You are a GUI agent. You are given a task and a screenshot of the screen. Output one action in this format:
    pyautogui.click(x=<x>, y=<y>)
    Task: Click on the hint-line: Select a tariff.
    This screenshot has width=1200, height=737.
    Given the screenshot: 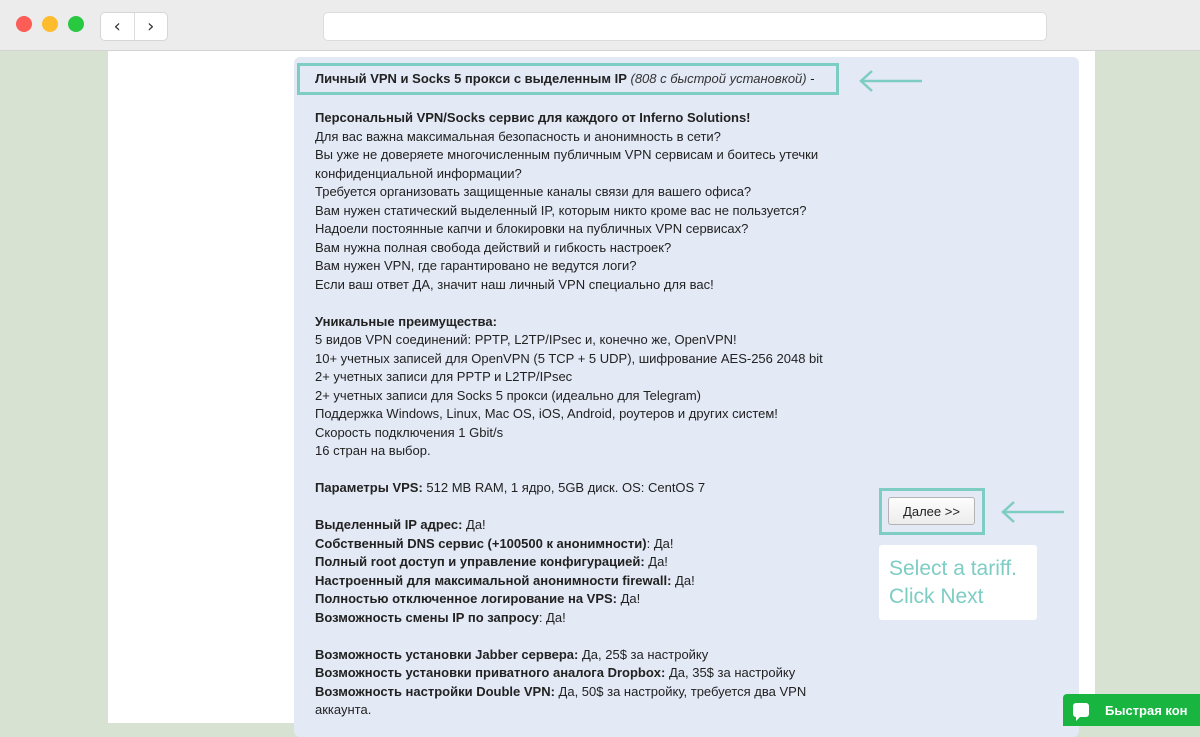 What is the action you would take?
    pyautogui.click(x=953, y=568)
    